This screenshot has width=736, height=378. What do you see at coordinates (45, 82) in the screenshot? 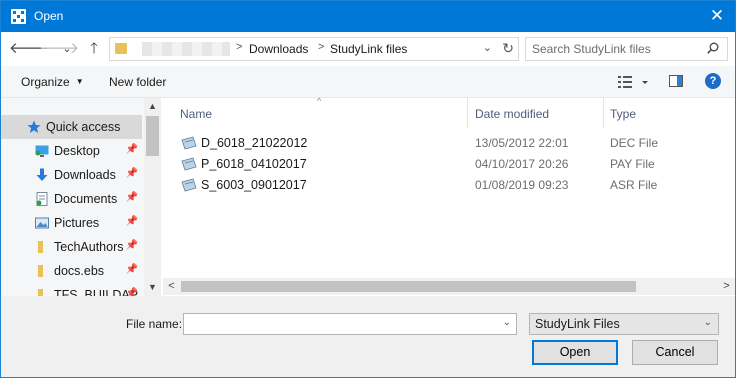
I see `organize-label: Organize` at bounding box center [45, 82].